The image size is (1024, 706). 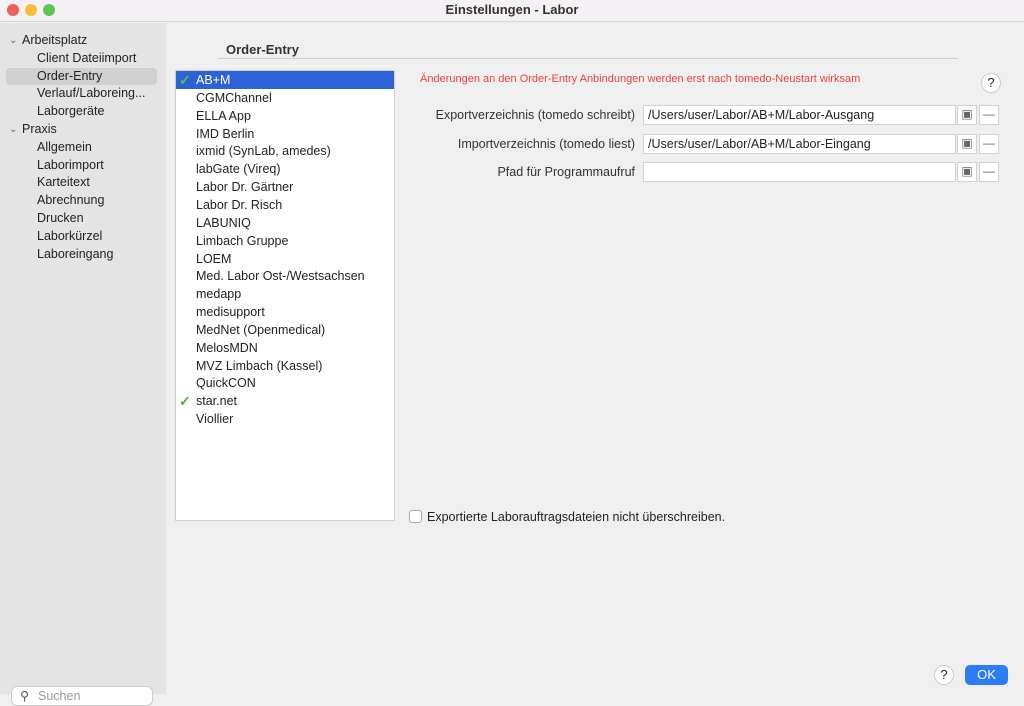 What do you see at coordinates (285, 419) in the screenshot?
I see `lab-list-item: Viollier` at bounding box center [285, 419].